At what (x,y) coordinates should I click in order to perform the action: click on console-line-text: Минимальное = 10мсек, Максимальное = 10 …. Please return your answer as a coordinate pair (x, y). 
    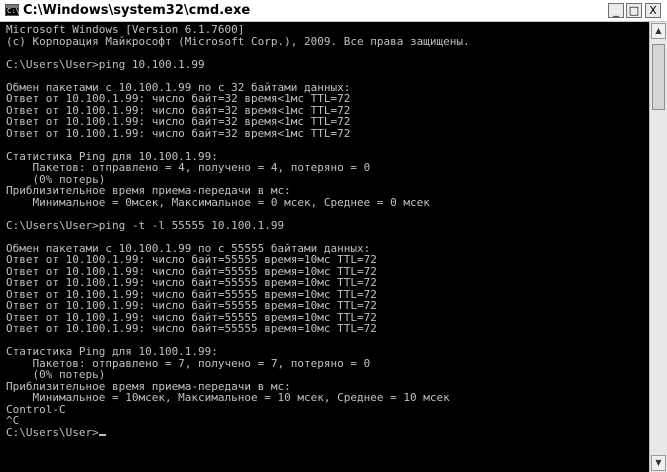
    Looking at the image, I should click on (228, 397).